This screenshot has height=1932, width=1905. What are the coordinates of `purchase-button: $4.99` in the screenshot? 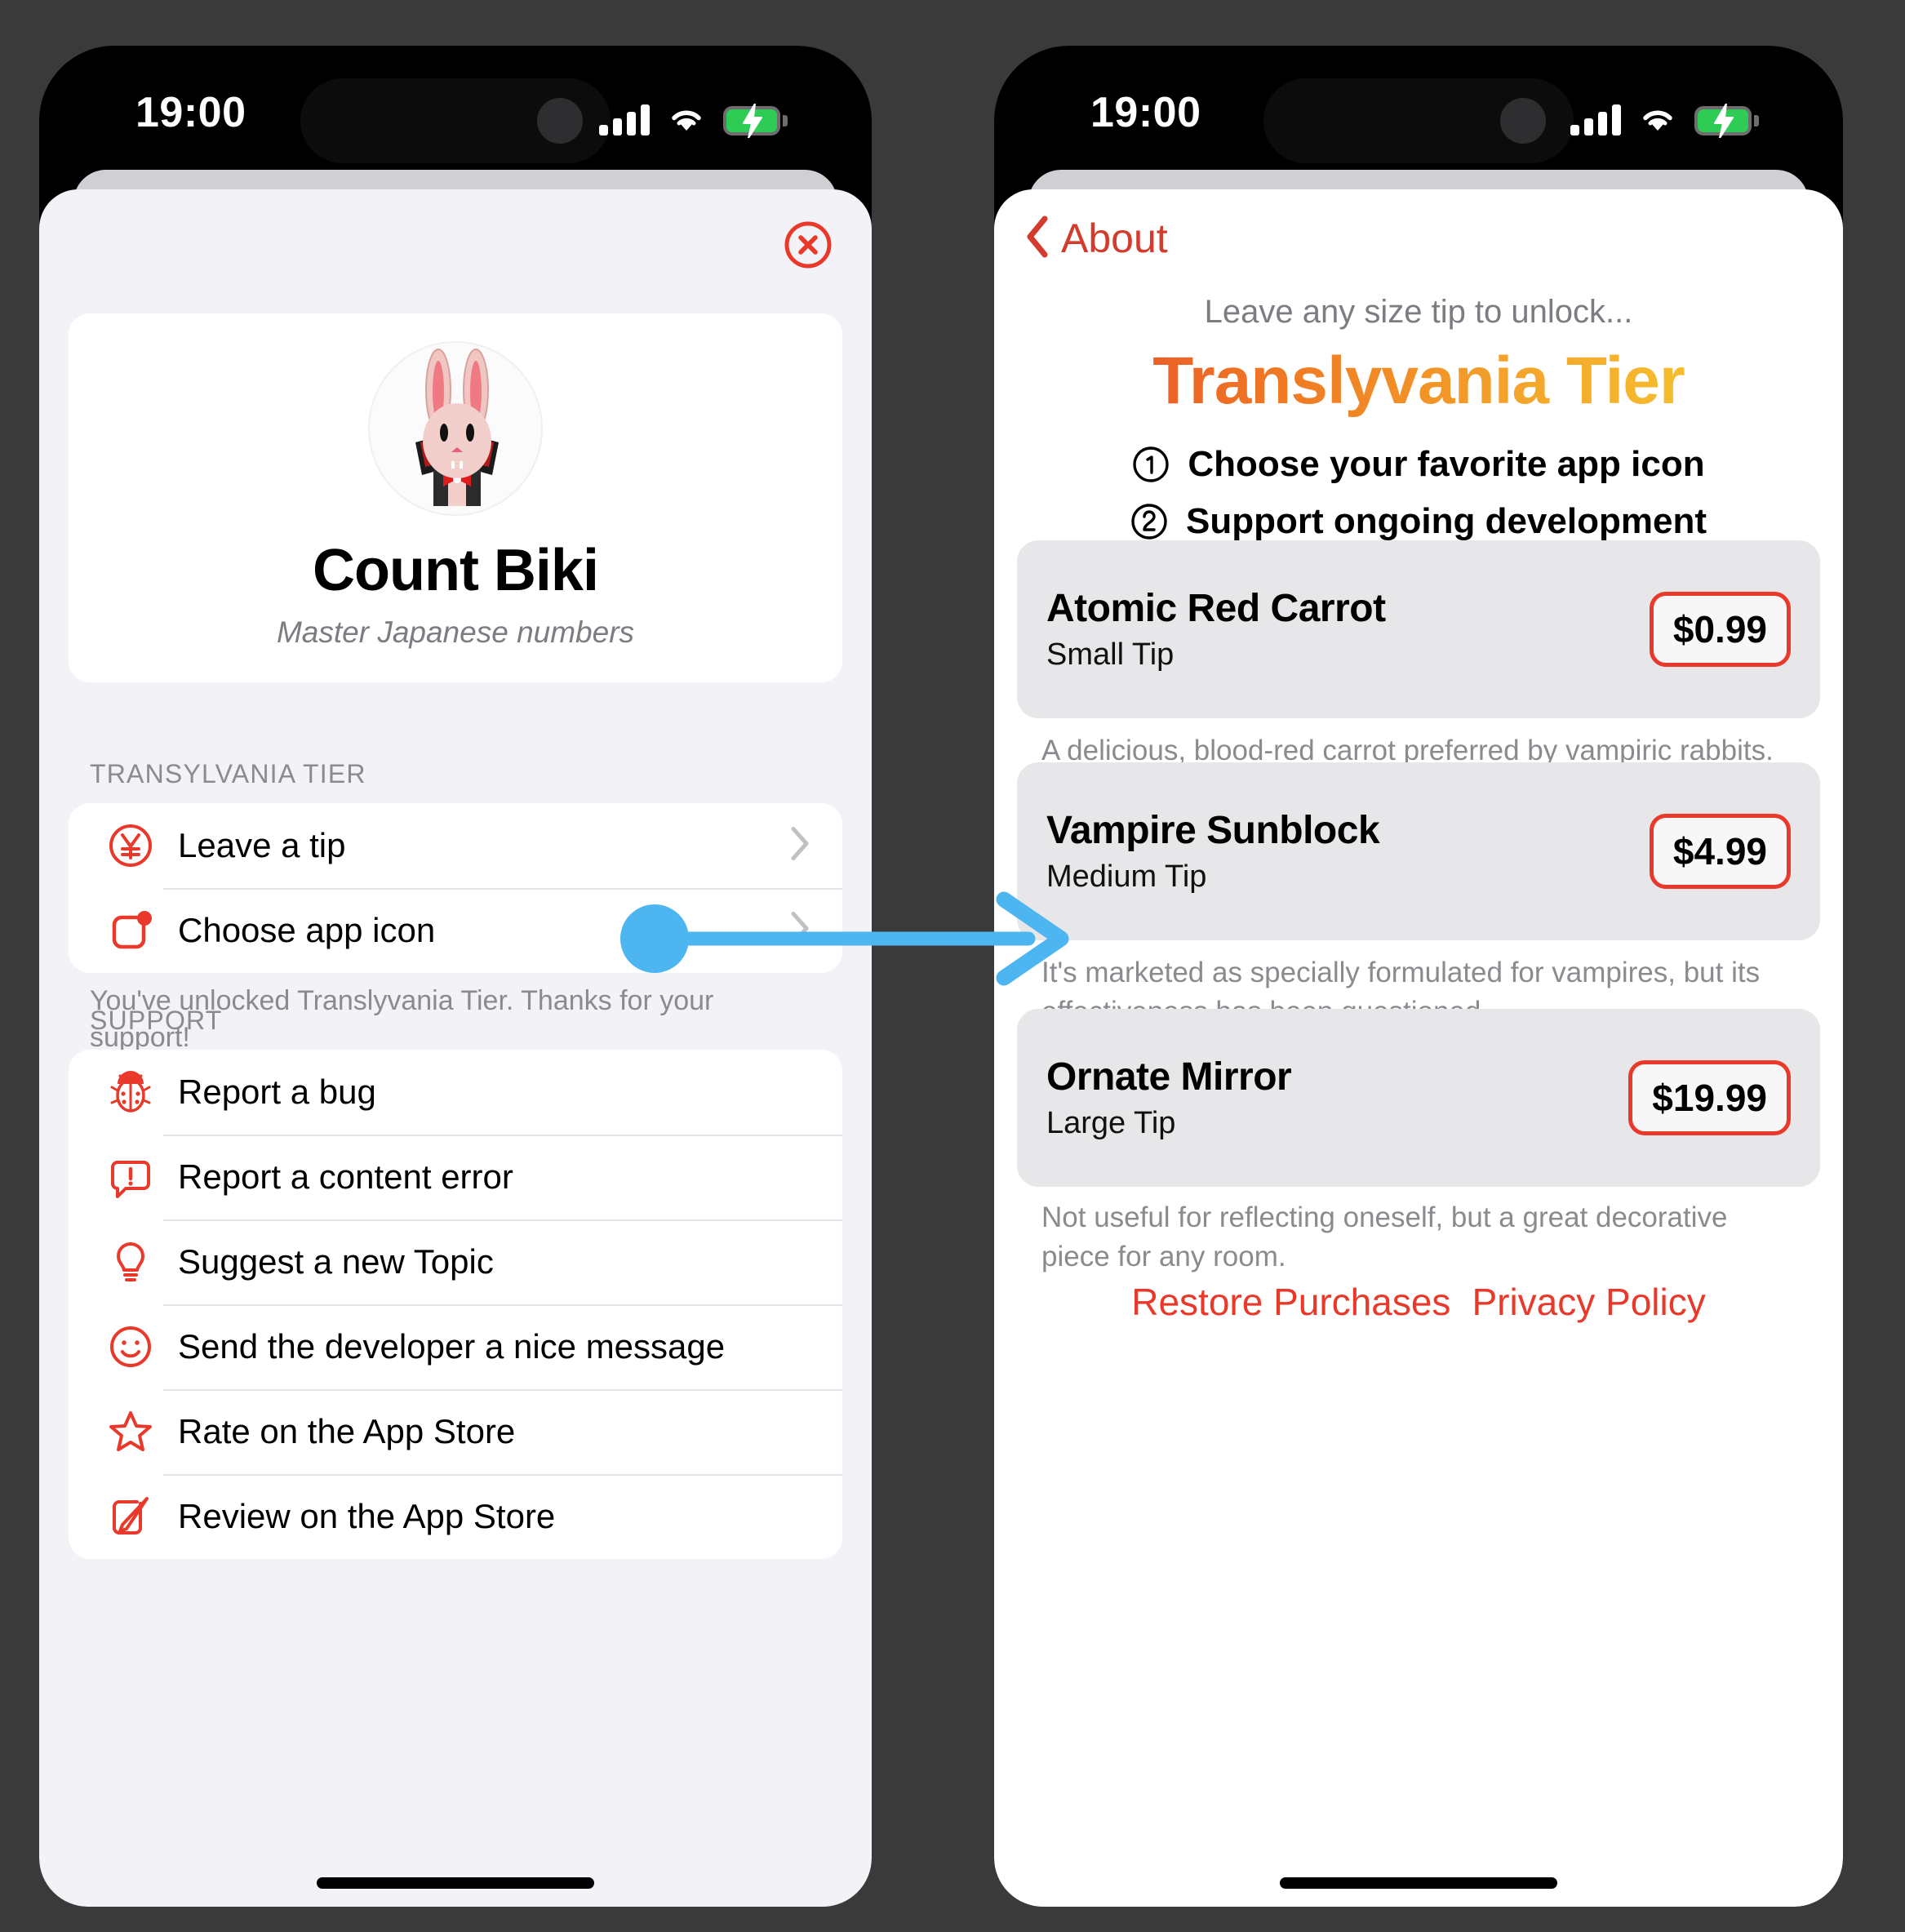 It's located at (1720, 851).